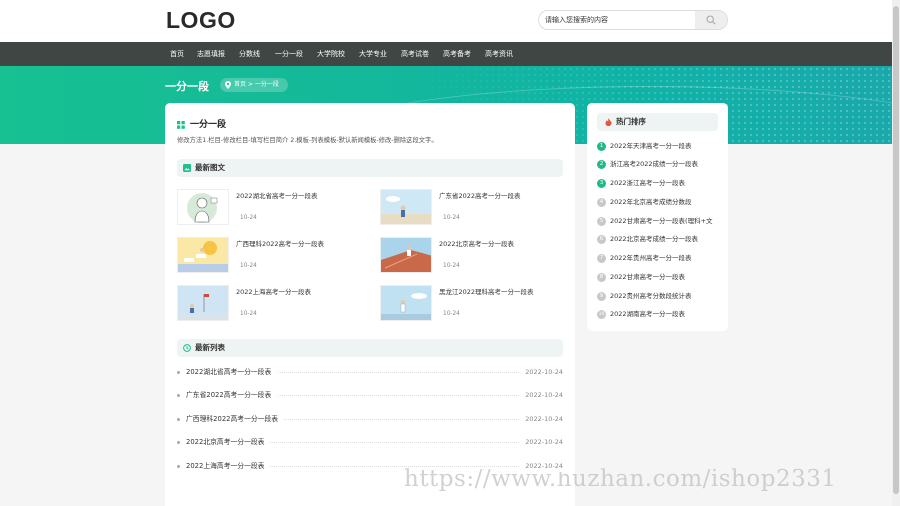  What do you see at coordinates (232, 395) in the screenshot?
I see `list-item-title: 广东省2022高考一分一段表` at bounding box center [232, 395].